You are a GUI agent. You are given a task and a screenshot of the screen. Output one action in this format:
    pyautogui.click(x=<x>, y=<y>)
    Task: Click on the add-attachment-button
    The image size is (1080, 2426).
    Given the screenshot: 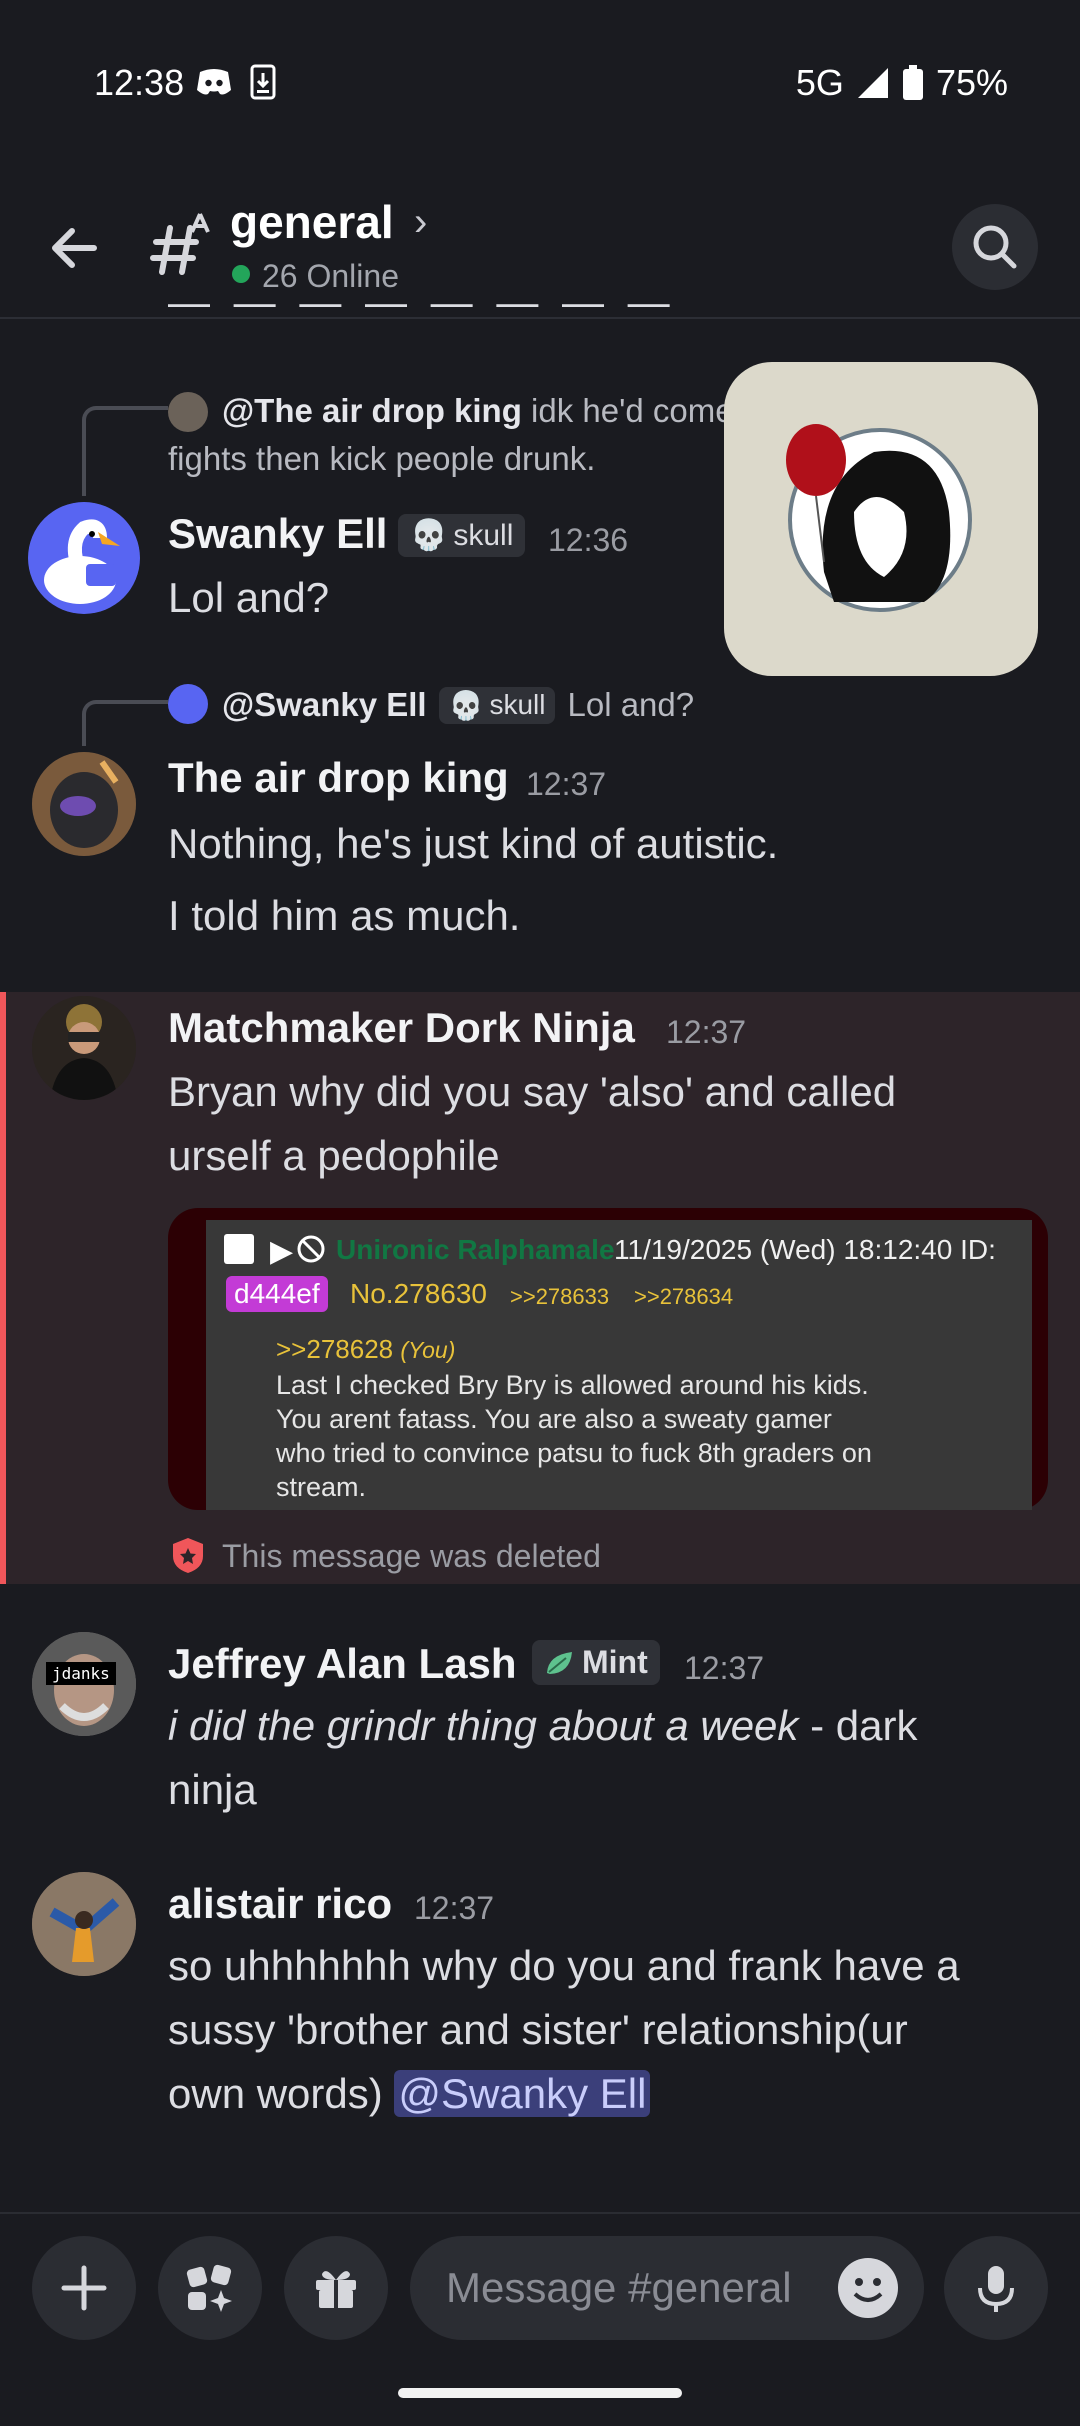 What is the action you would take?
    pyautogui.click(x=84, y=2288)
    